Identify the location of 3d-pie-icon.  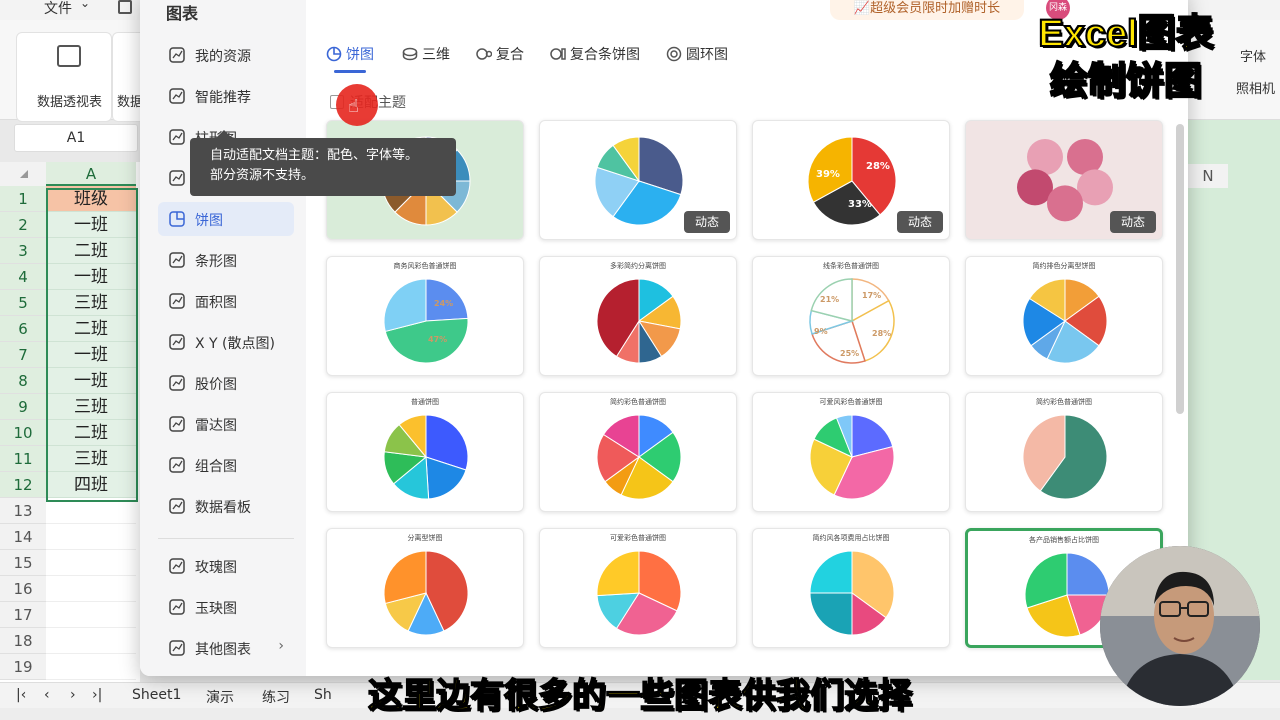
(410, 54).